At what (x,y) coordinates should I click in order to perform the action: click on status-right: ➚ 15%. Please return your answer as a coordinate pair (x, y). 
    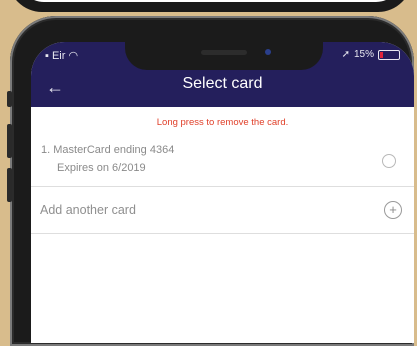
    Looking at the image, I should click on (371, 54).